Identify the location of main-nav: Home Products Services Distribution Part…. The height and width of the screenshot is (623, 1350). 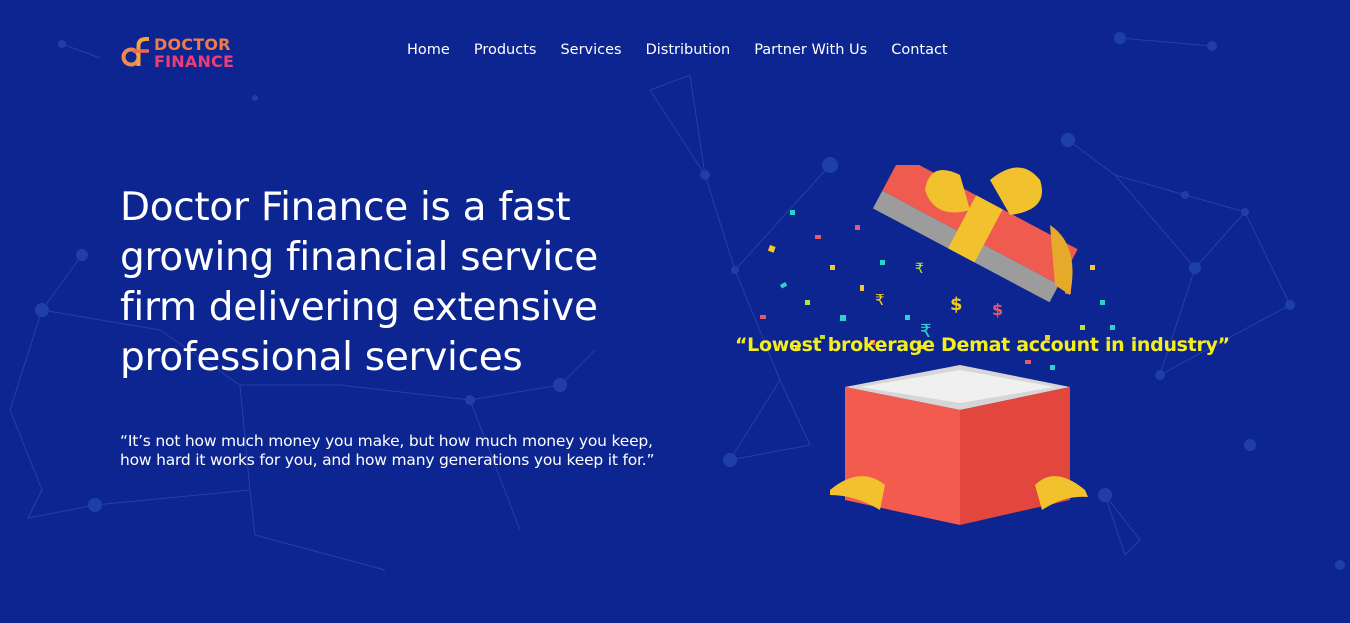
(677, 50).